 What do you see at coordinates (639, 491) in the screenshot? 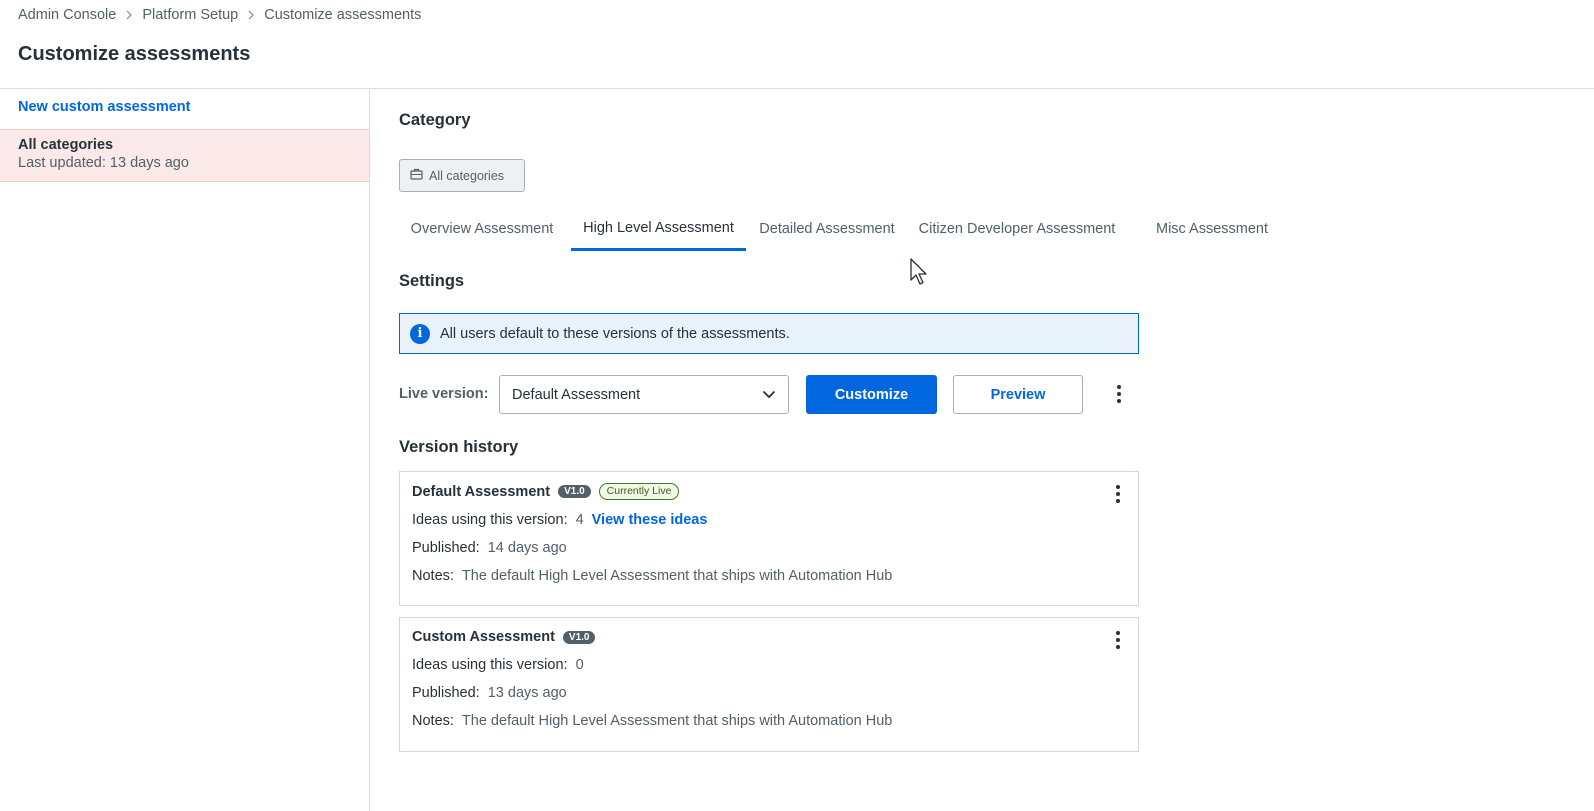
I see `status-badge: Currently Live` at bounding box center [639, 491].